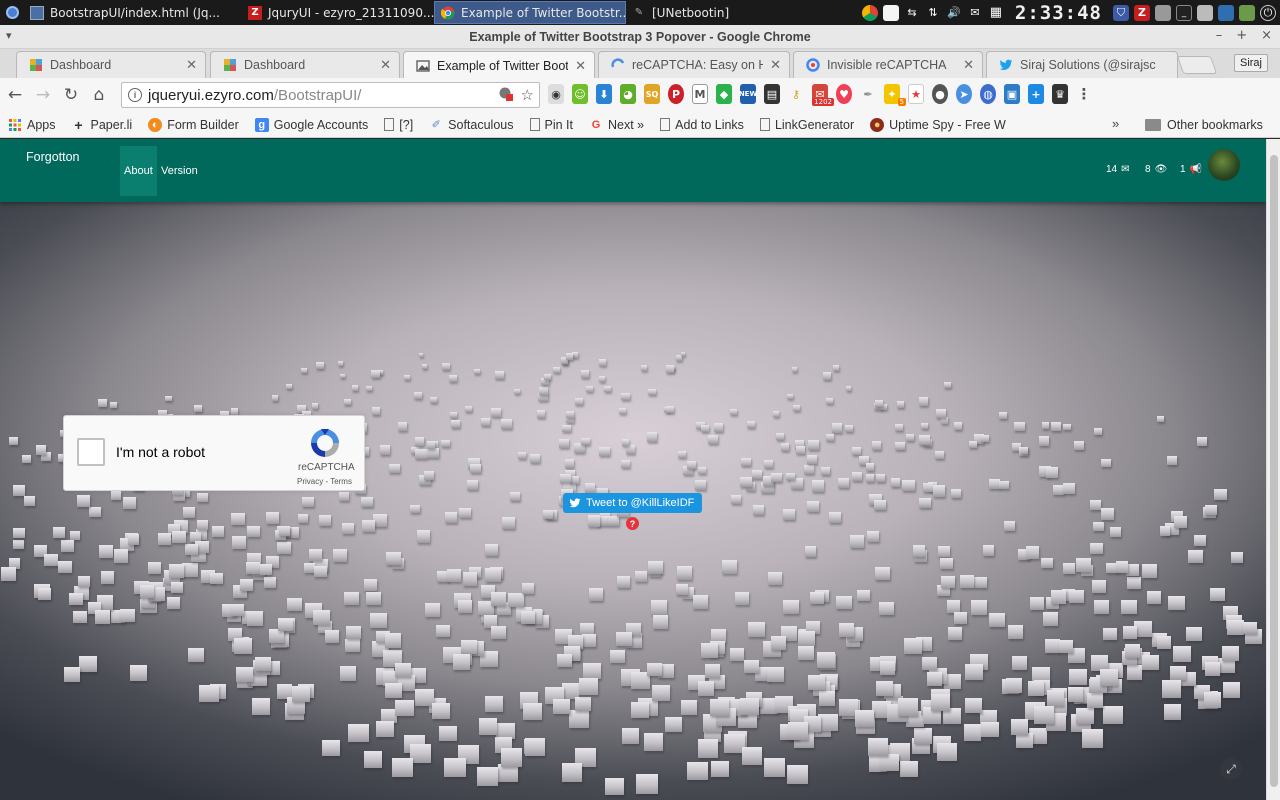 The width and height of the screenshot is (1280, 800). Describe the element at coordinates (933, 13) in the screenshot. I see `transfer-arrows-icon: ⇅` at that location.